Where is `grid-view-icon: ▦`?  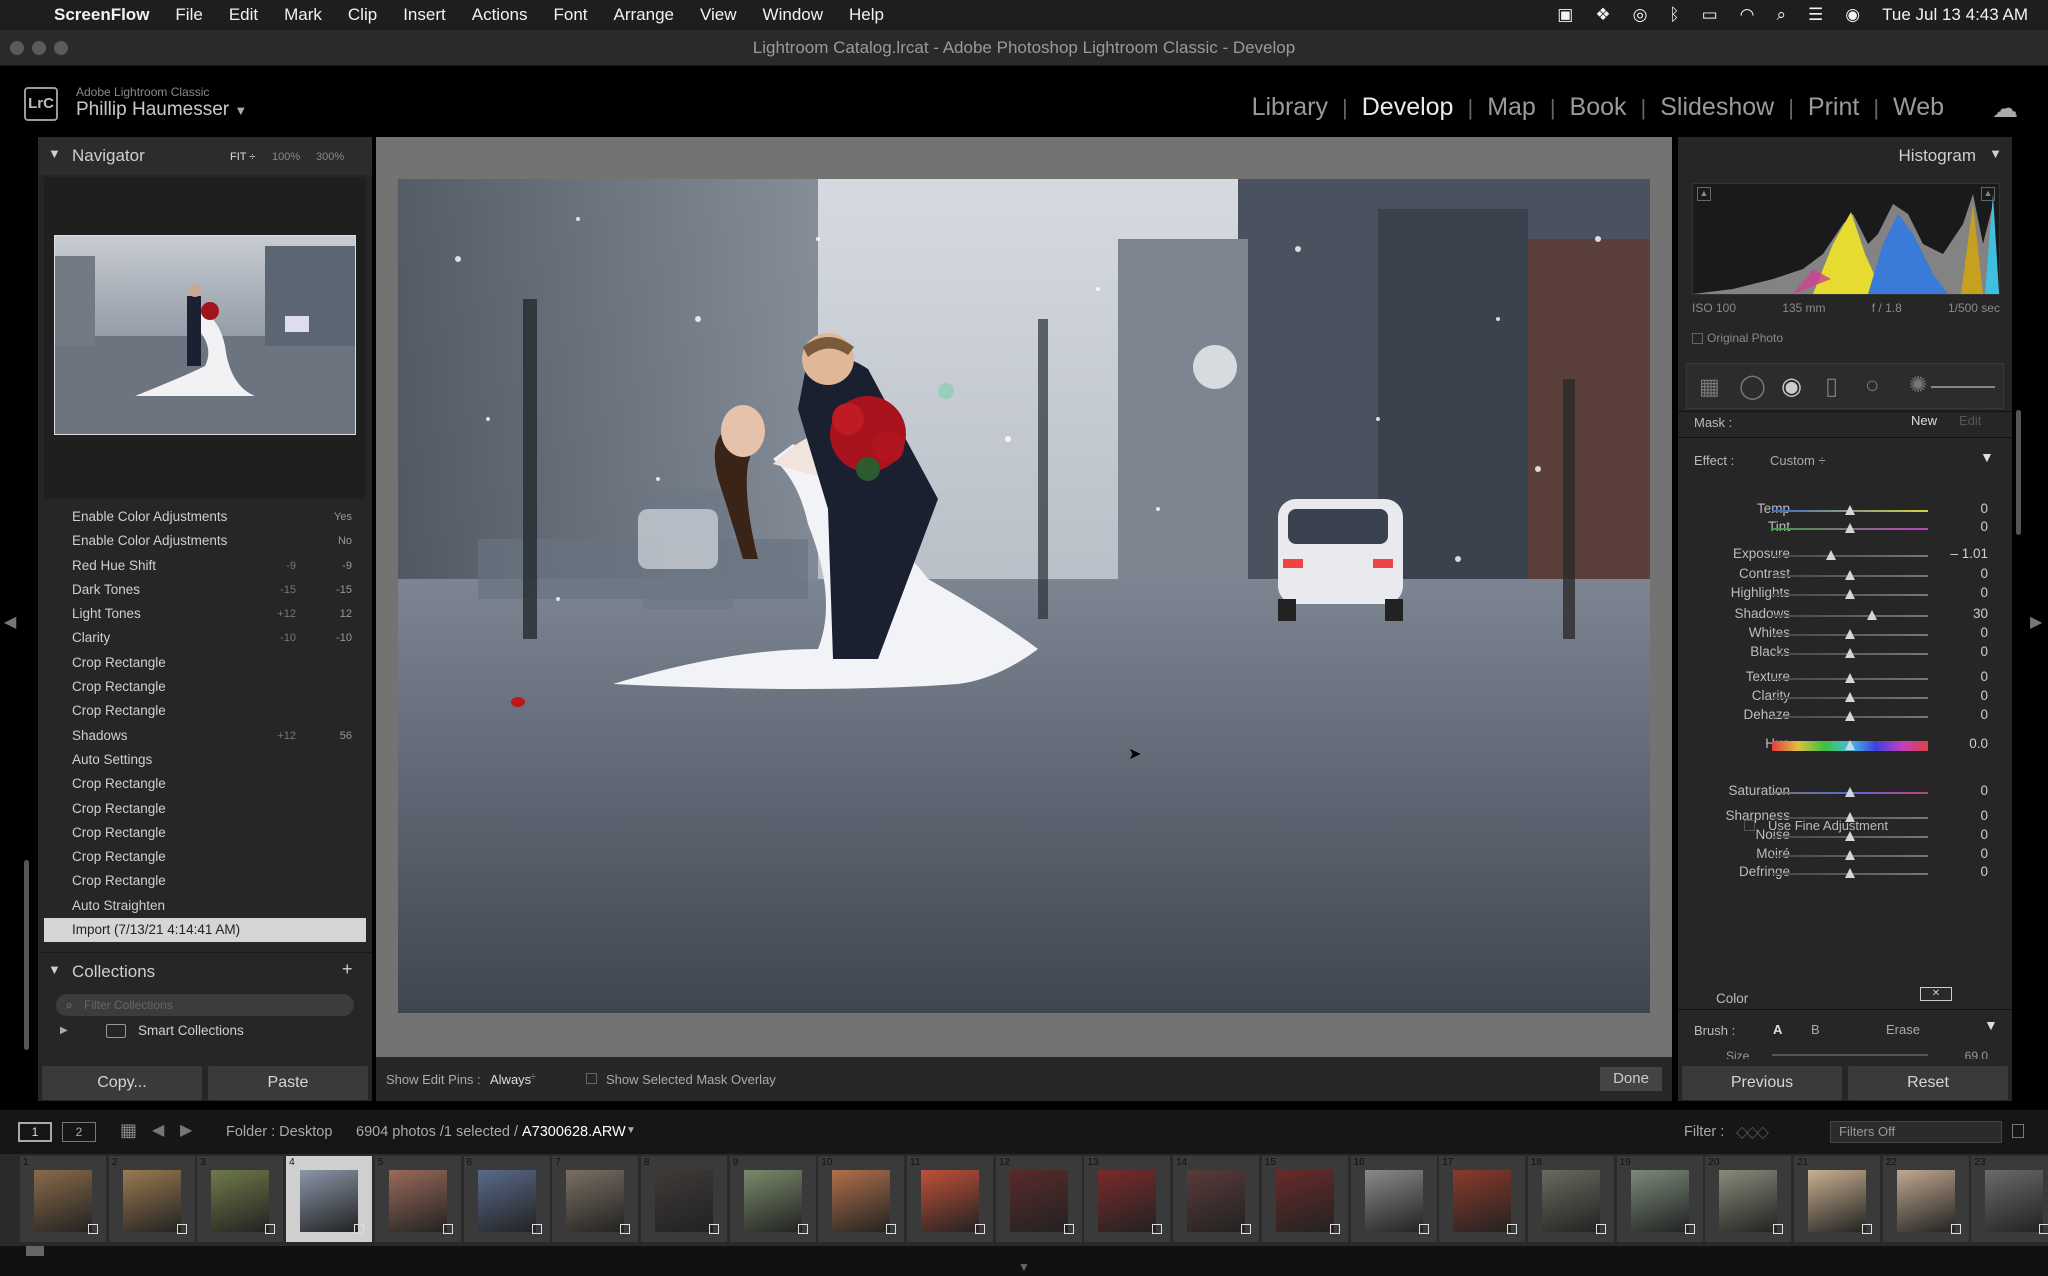 grid-view-icon: ▦ is located at coordinates (128, 1130).